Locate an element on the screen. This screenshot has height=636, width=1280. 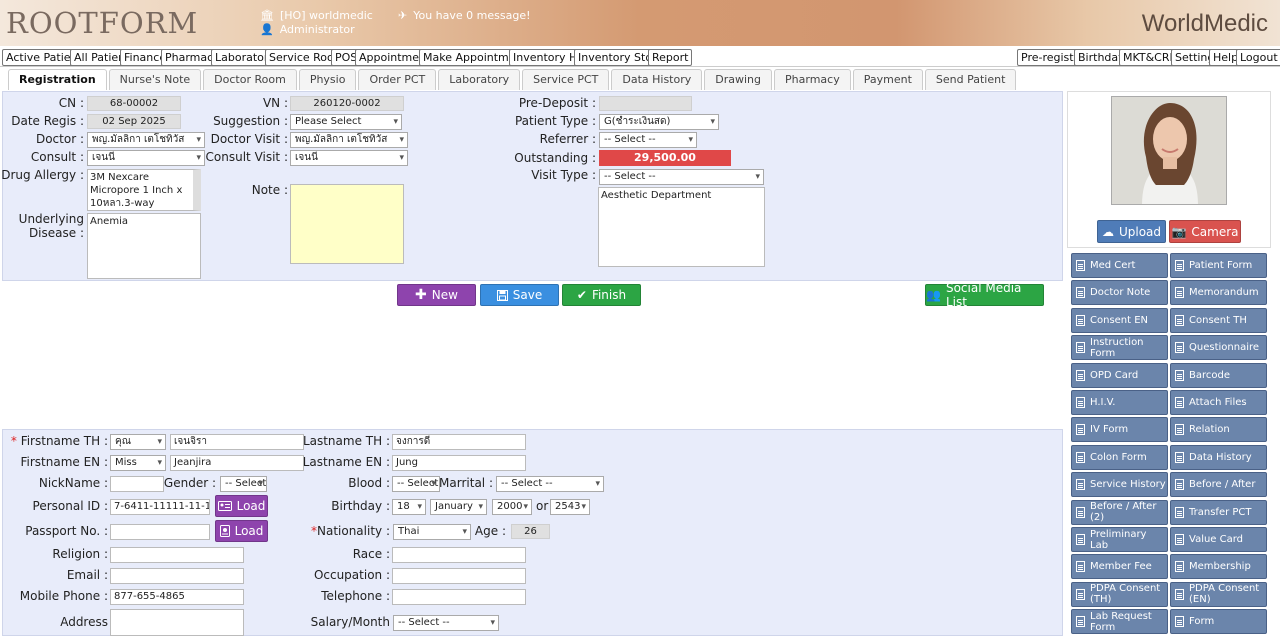
side-btn-before-after-2: Before / After (2) is located at coordinates (1119, 512).